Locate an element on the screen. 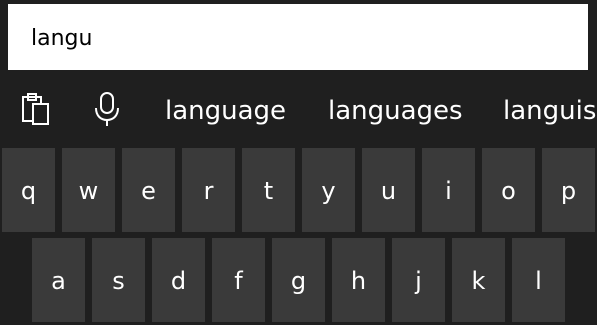  key-r: r is located at coordinates (208, 190).